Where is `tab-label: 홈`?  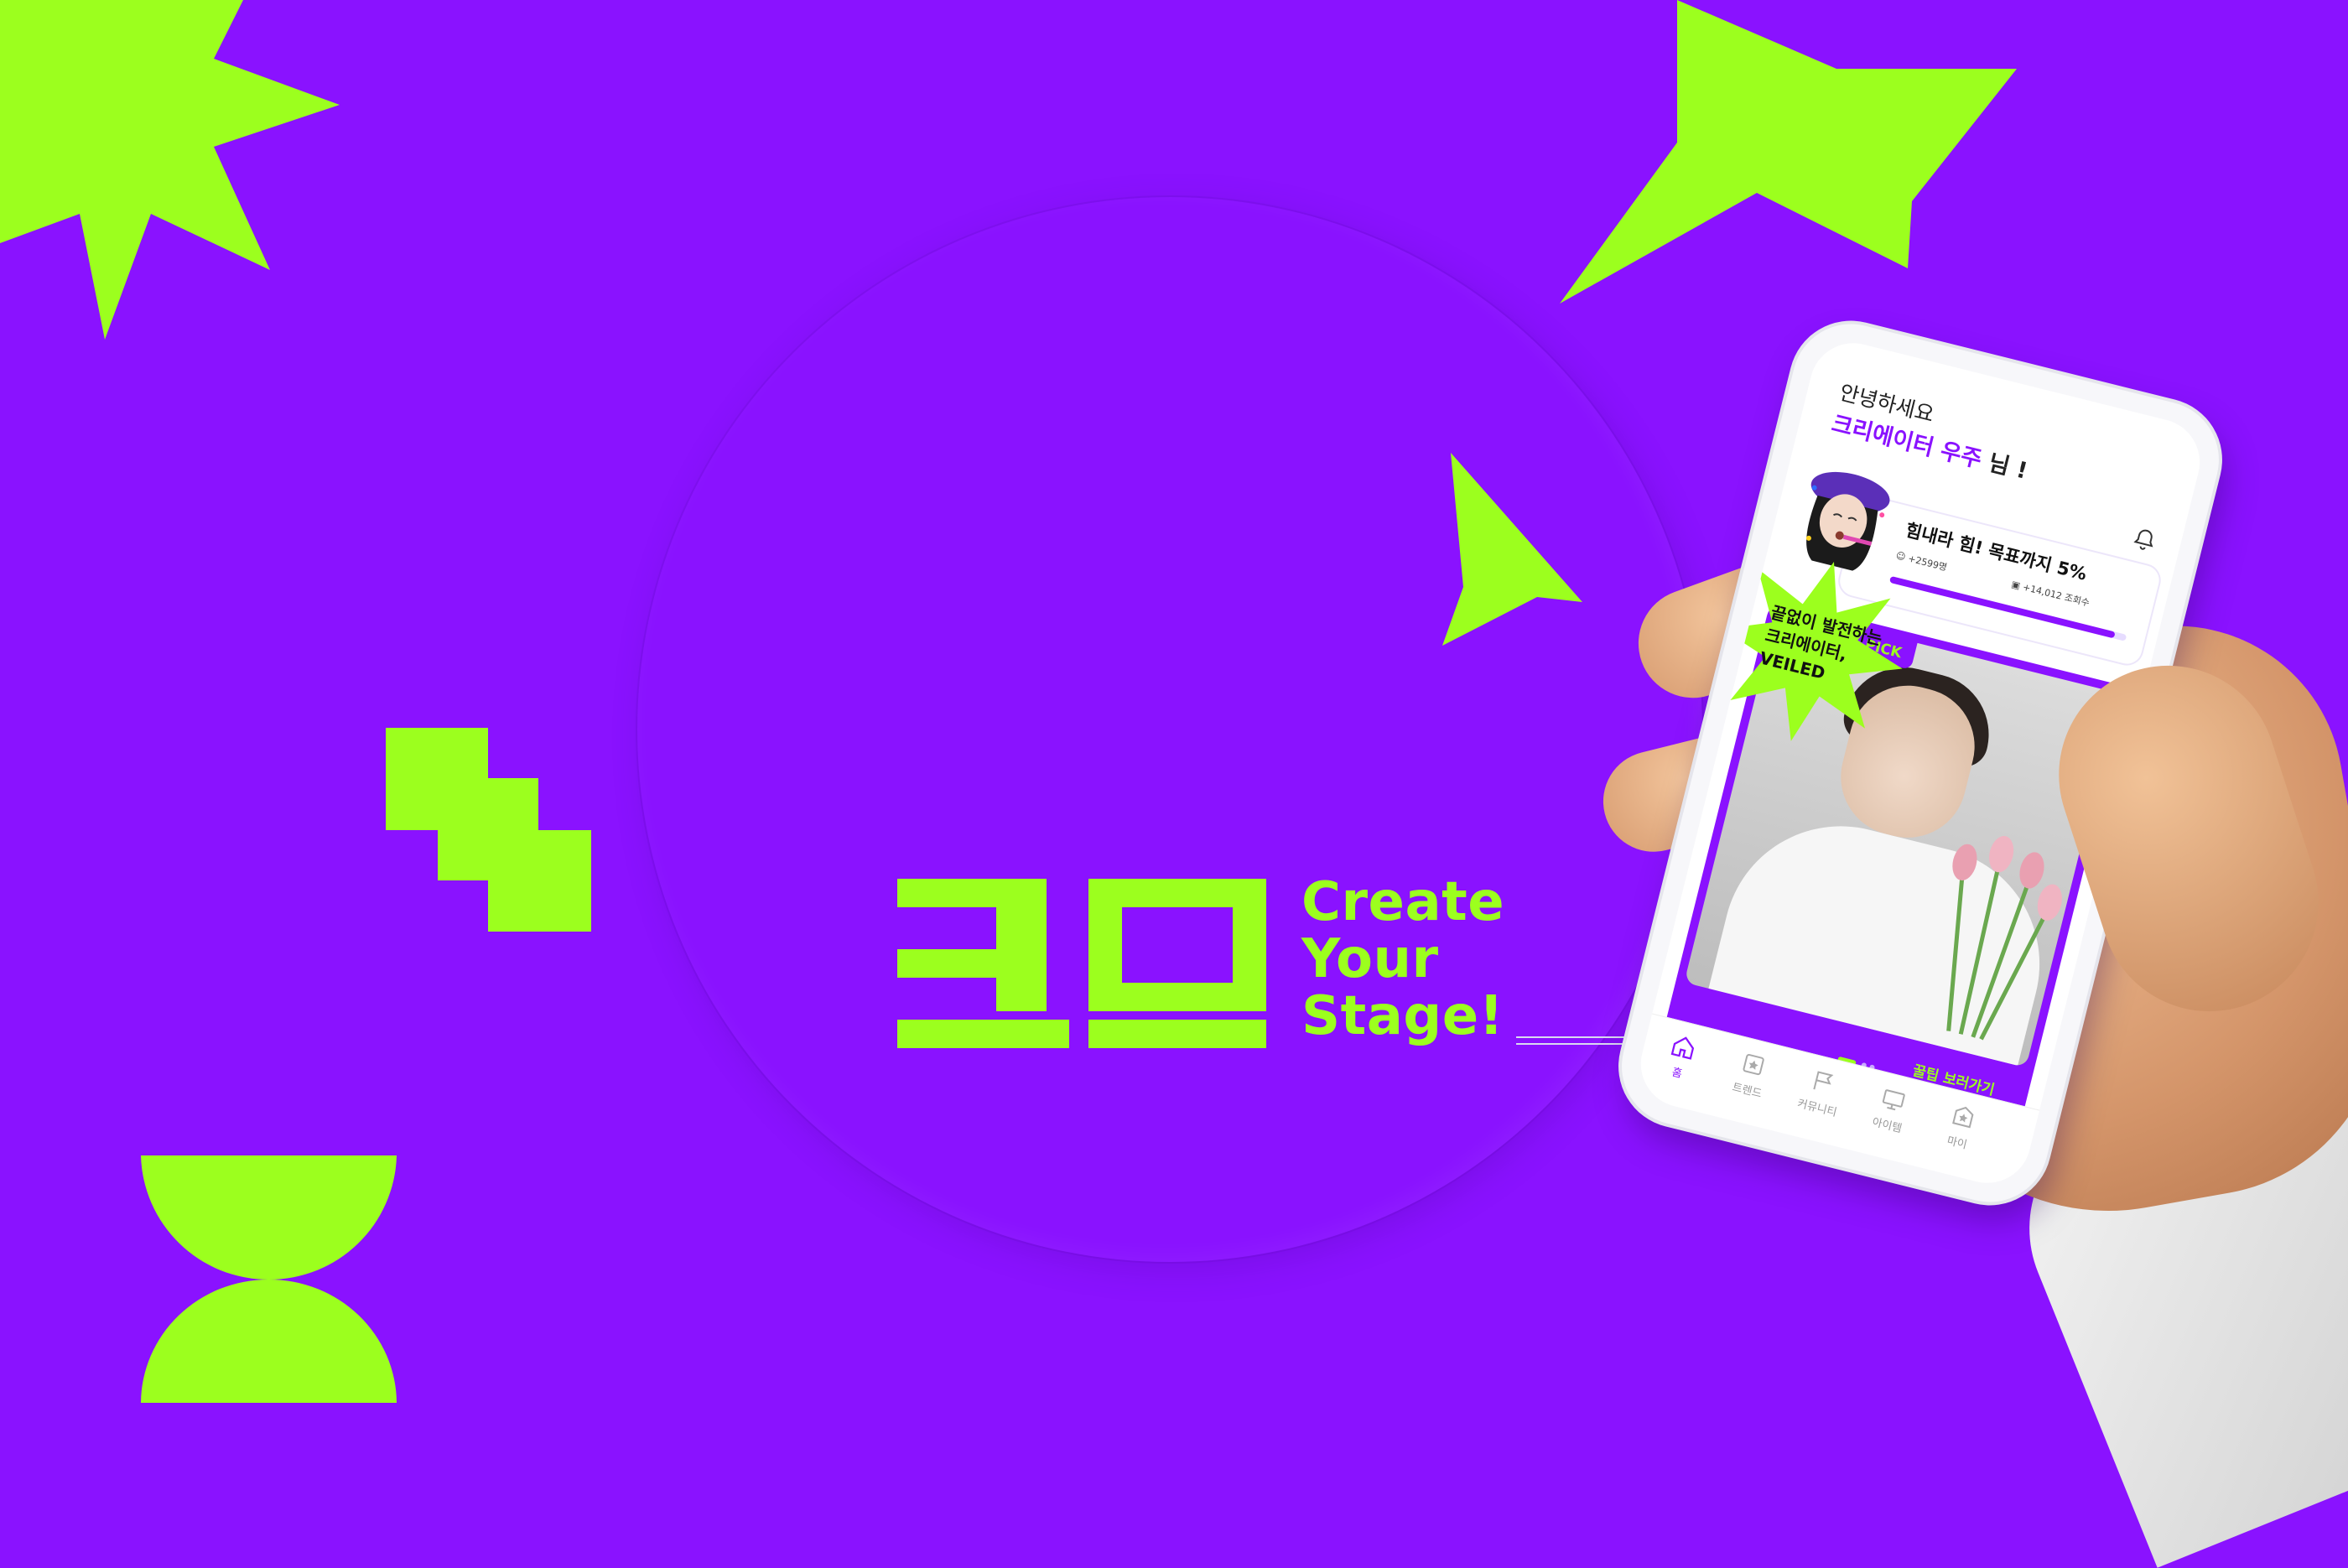 tab-label: 홈 is located at coordinates (1677, 1074).